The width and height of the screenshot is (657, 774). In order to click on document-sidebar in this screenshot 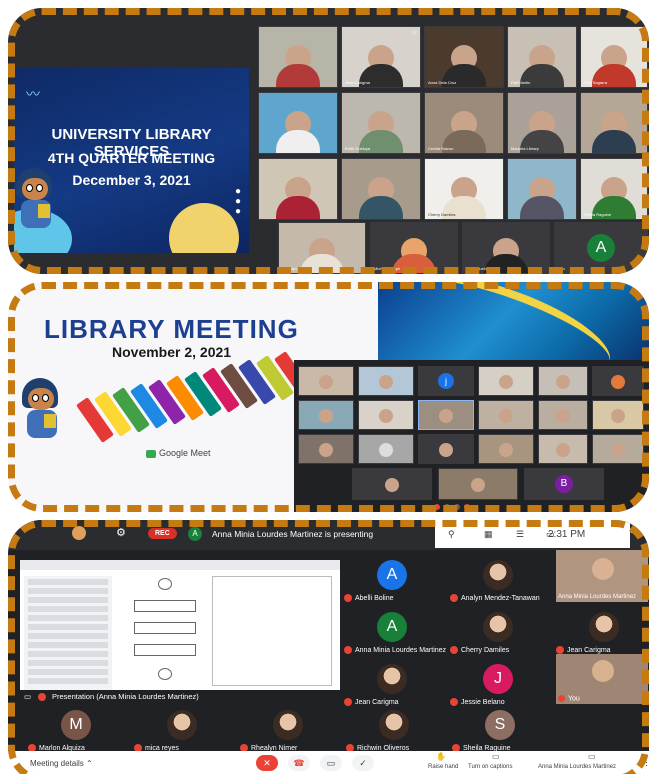, I will do `click(68, 636)`.